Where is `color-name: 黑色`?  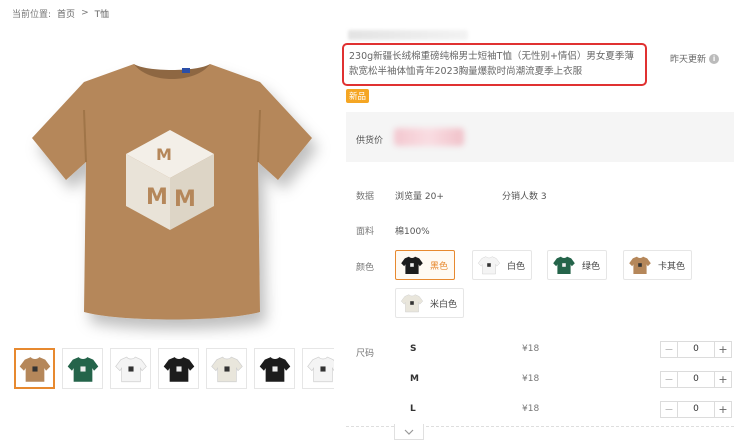 color-name: 黑色 is located at coordinates (439, 266).